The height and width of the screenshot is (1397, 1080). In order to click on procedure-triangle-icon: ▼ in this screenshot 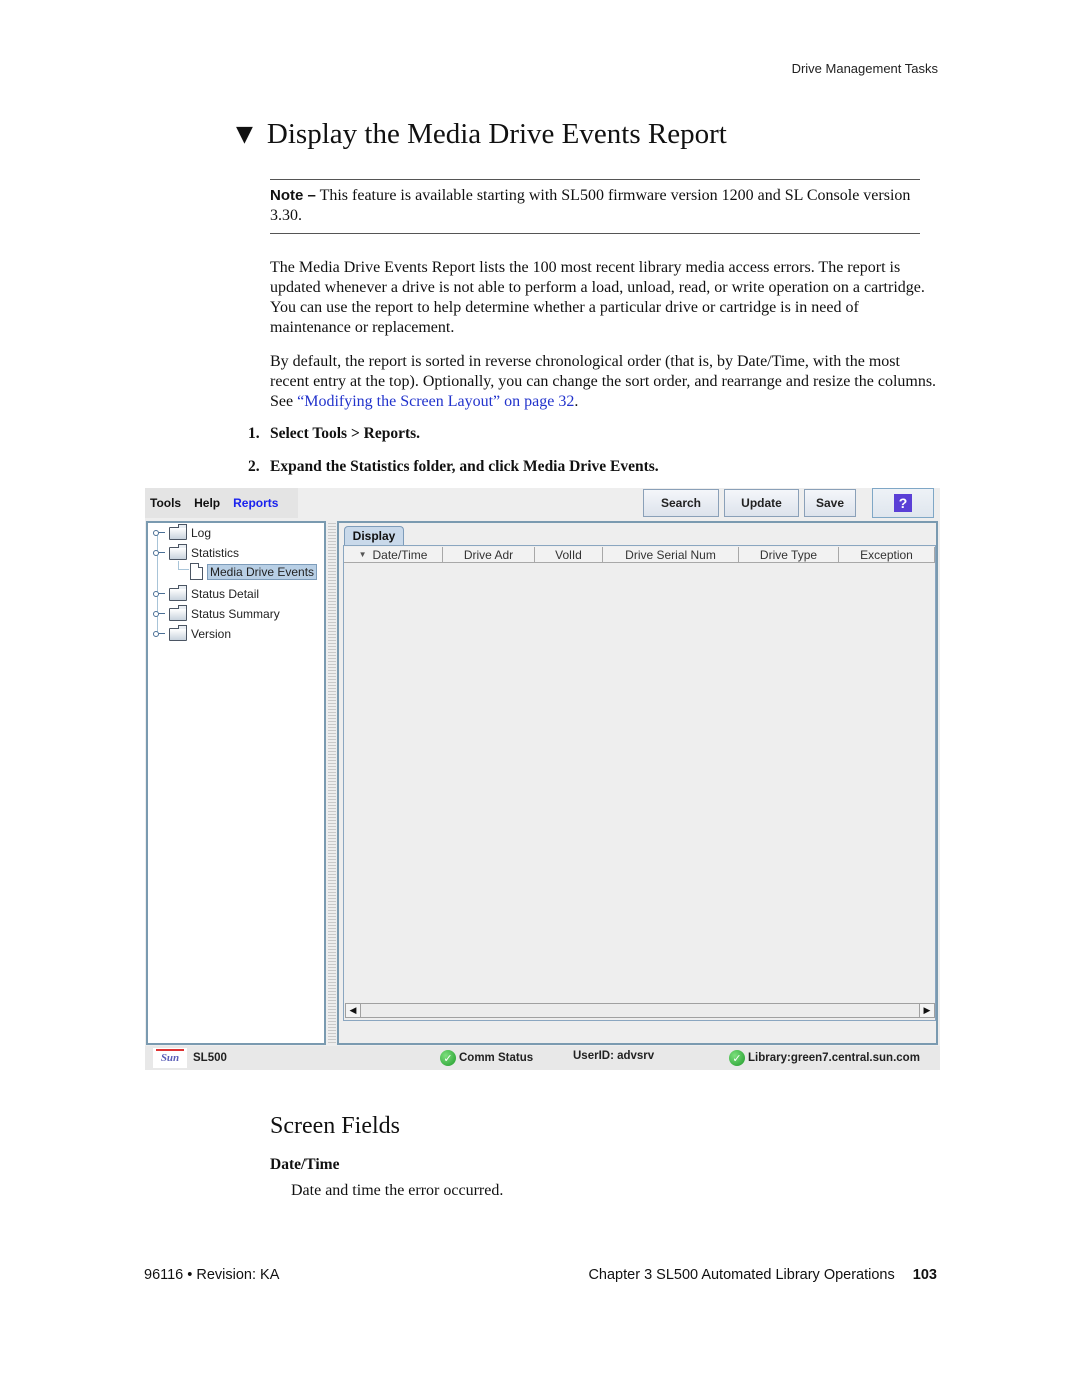, I will do `click(244, 134)`.